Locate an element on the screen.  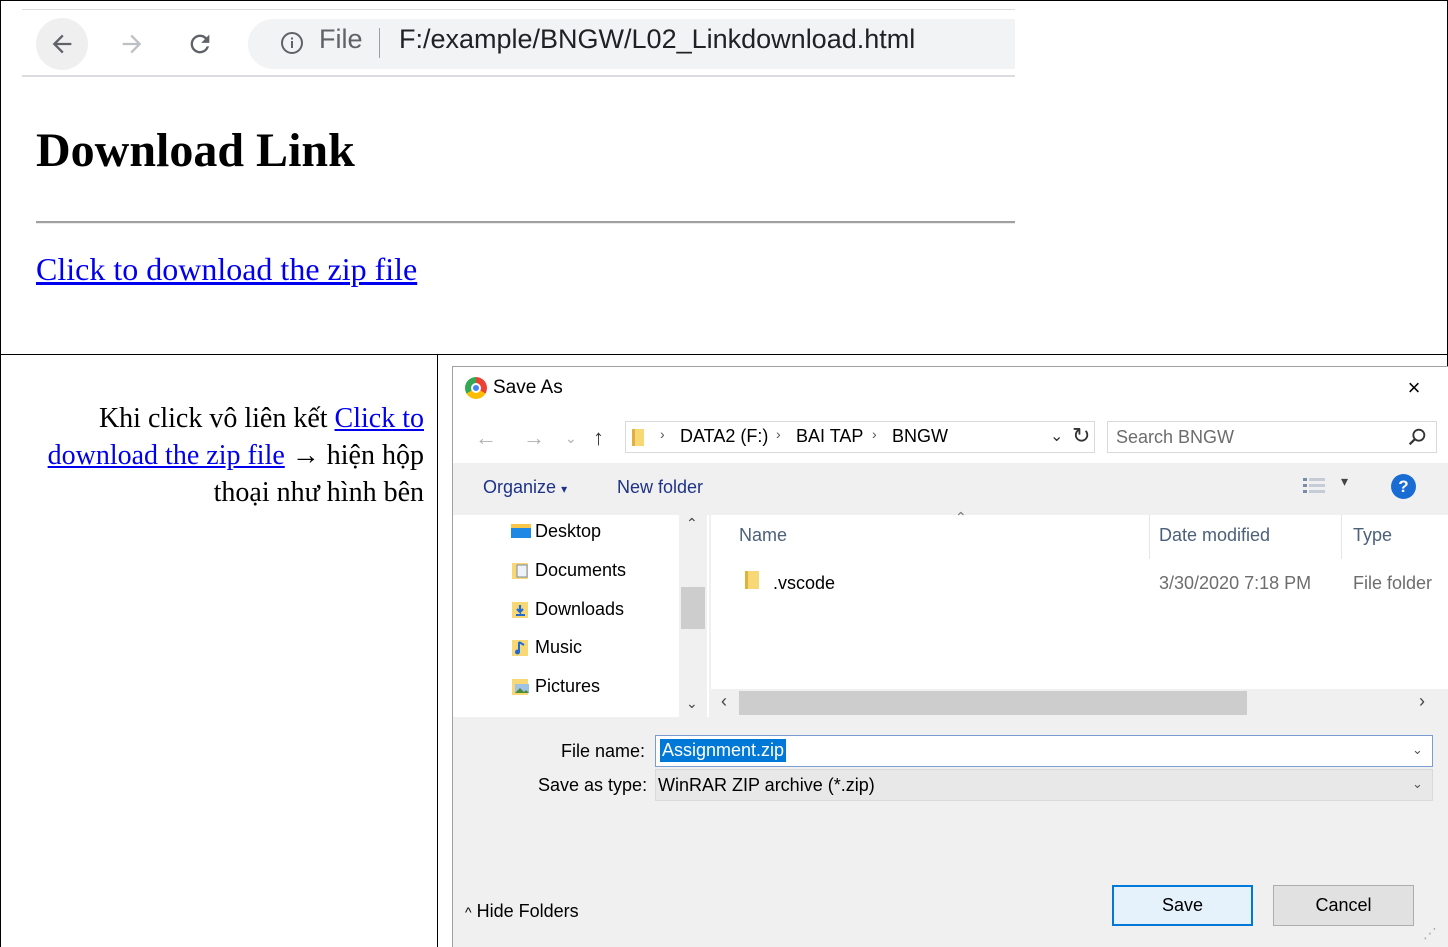
reload-icon is located at coordinates (200, 44).